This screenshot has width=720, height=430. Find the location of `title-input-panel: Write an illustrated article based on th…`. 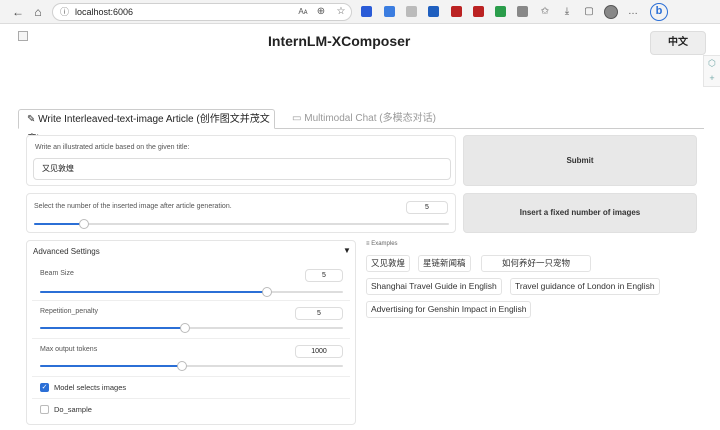

title-input-panel: Write an illustrated article based on th… is located at coordinates (241, 160).